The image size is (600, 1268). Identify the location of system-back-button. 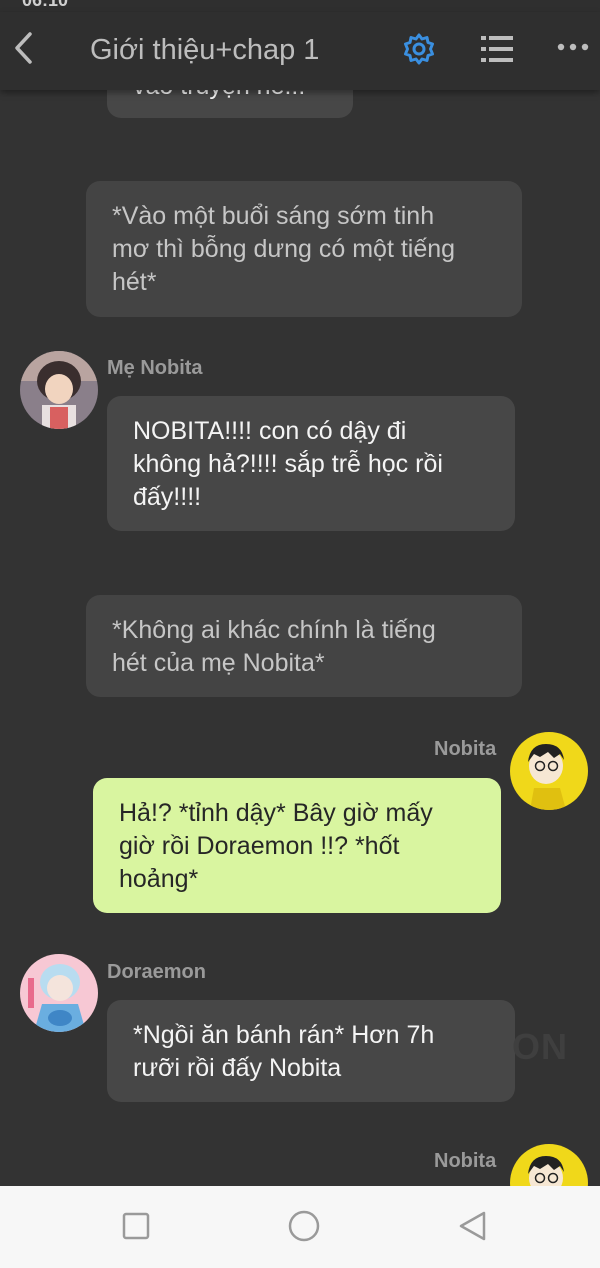
(472, 1226).